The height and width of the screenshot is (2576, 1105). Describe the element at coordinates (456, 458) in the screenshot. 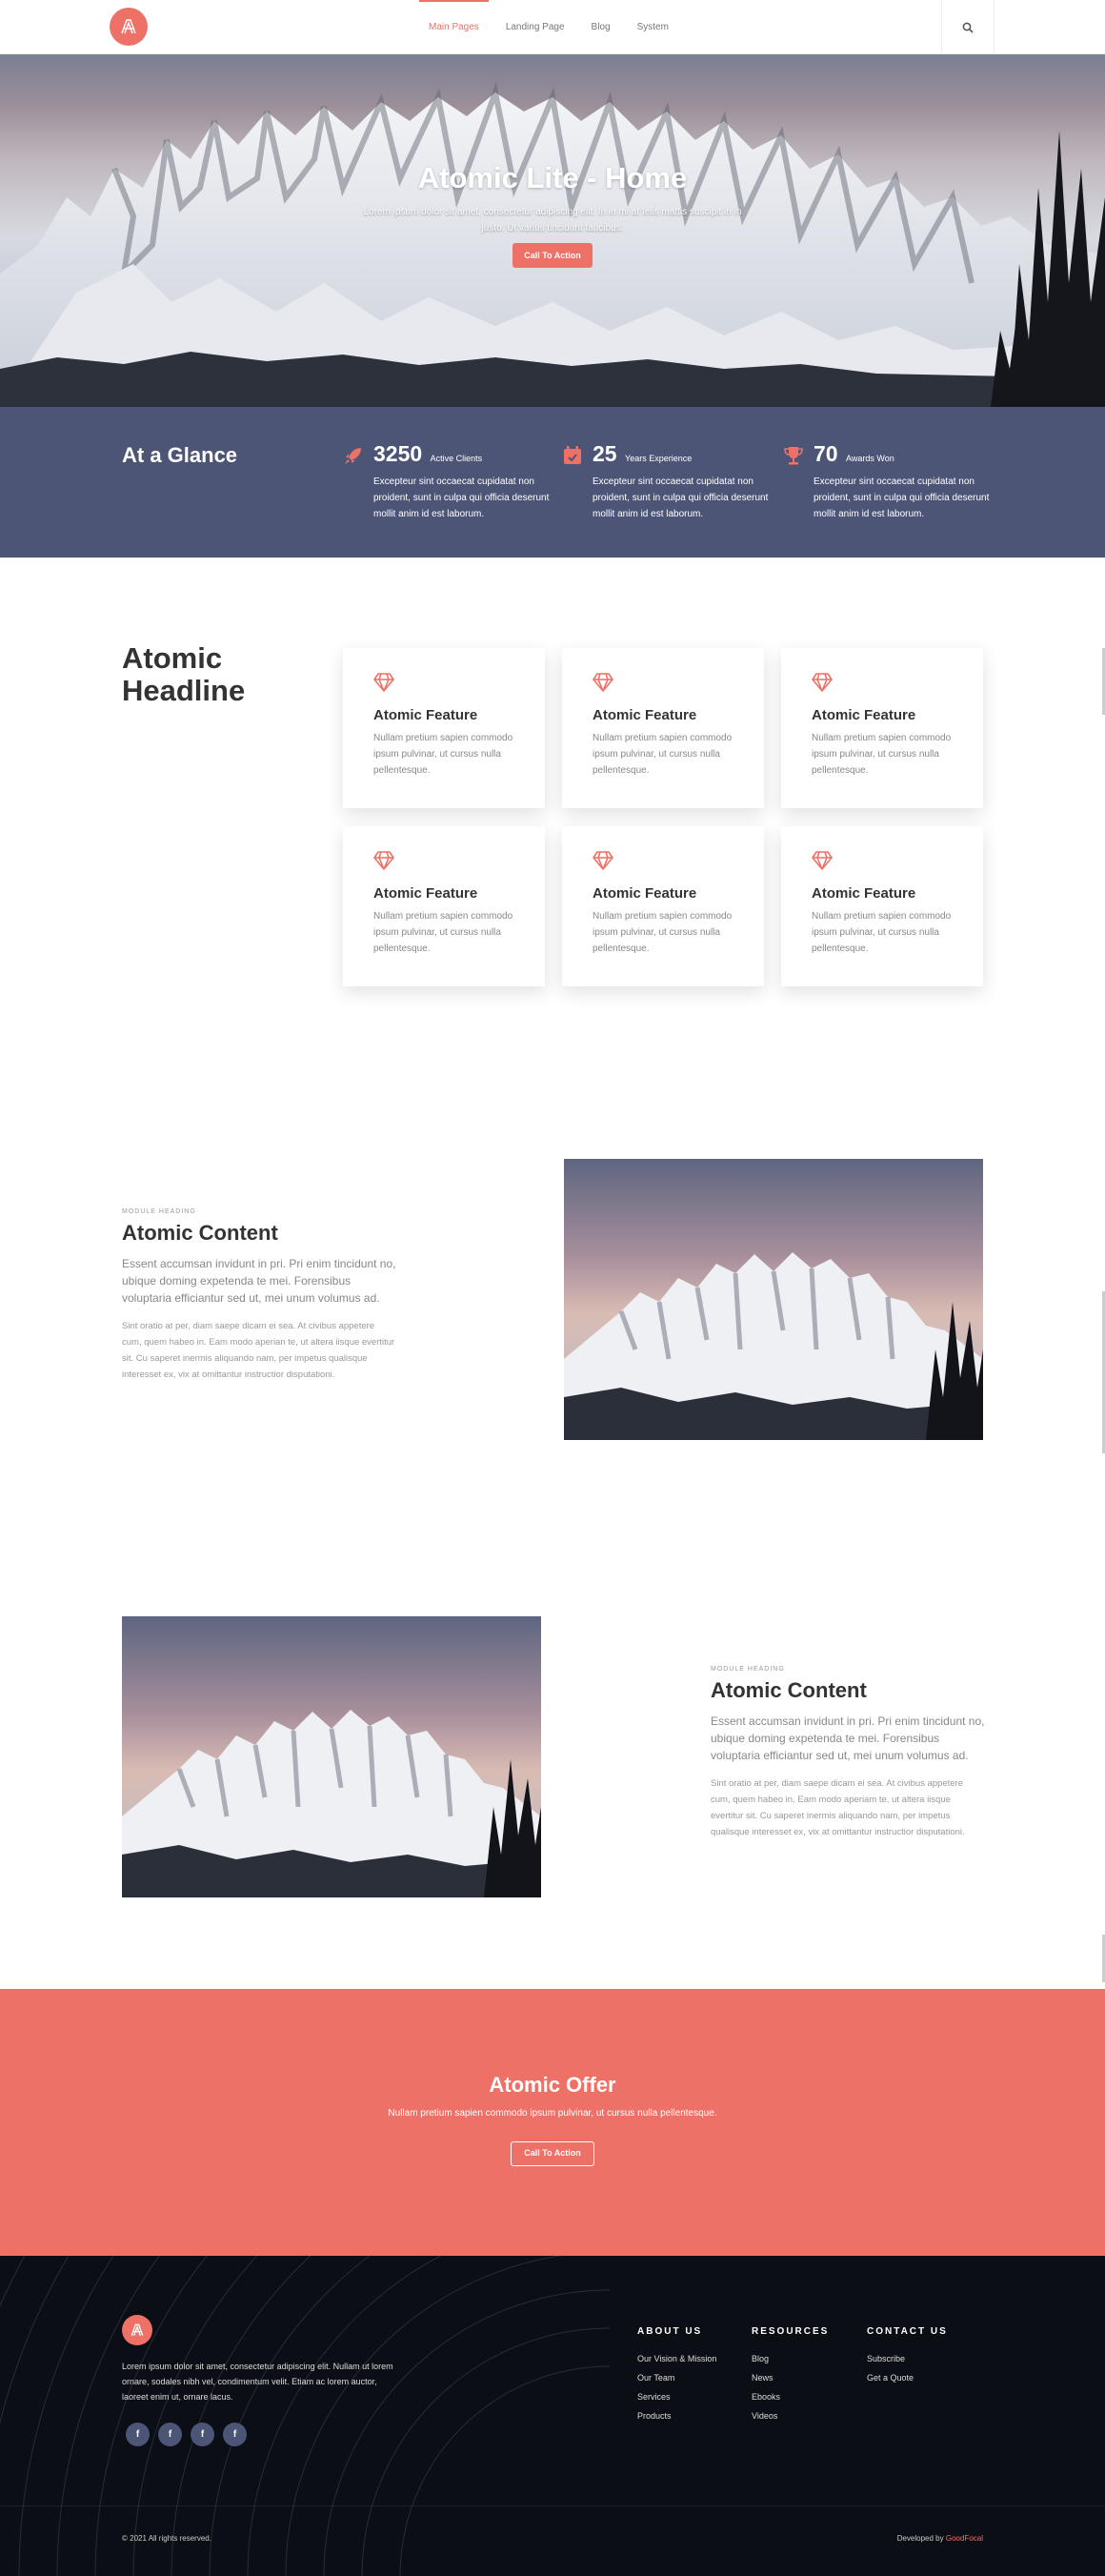

I see `stat-label: Active Clients` at that location.